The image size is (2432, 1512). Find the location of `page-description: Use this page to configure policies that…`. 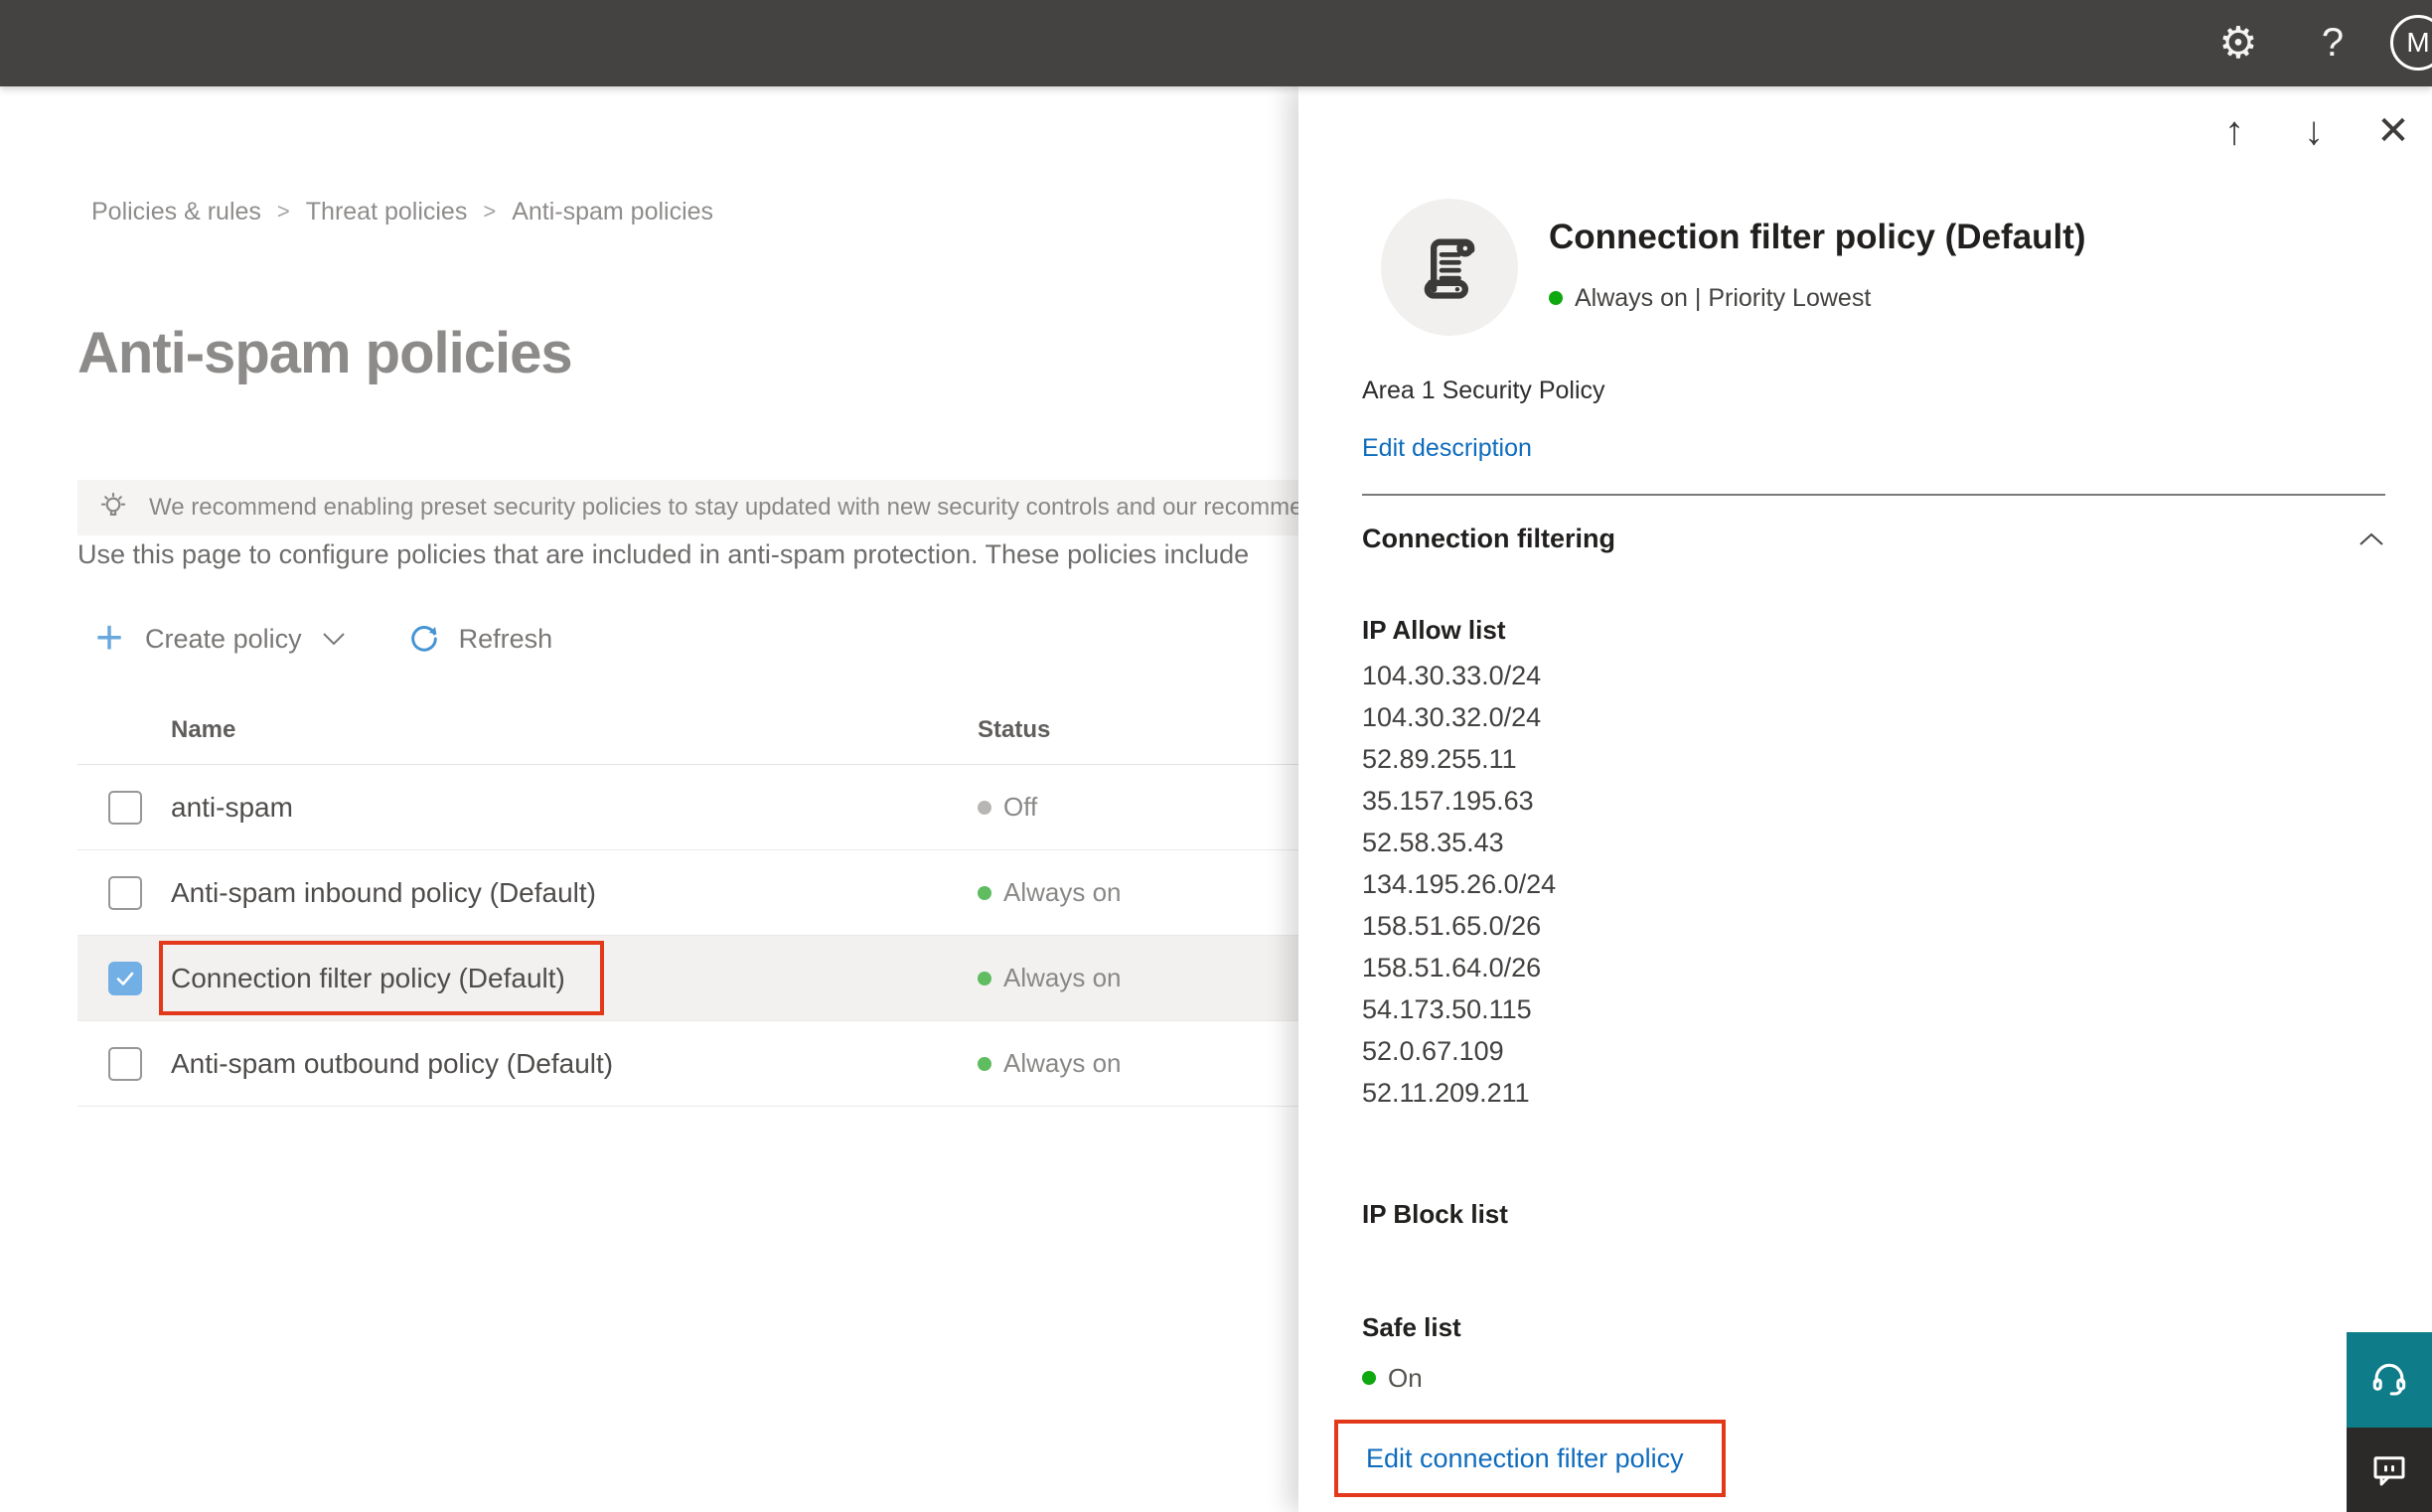

page-description: Use this page to configure policies that… is located at coordinates (663, 554).